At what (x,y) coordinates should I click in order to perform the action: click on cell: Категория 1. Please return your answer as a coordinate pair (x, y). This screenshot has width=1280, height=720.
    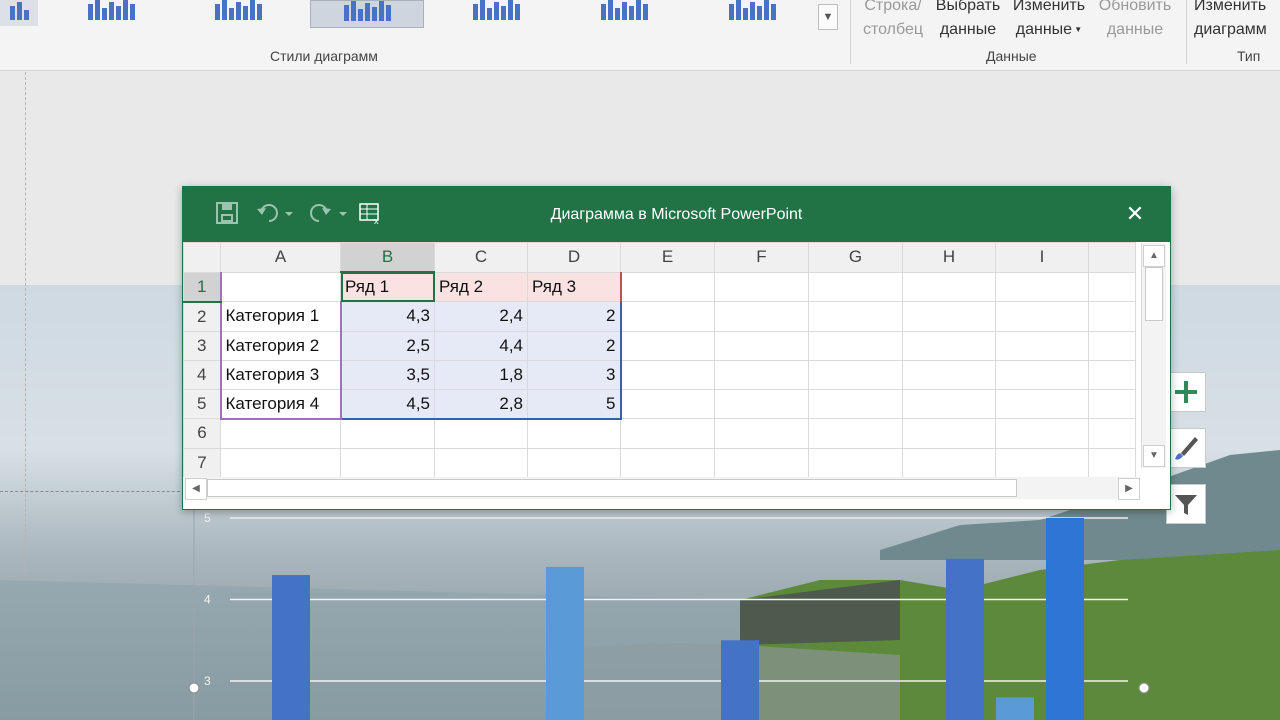
    Looking at the image, I should click on (280, 316).